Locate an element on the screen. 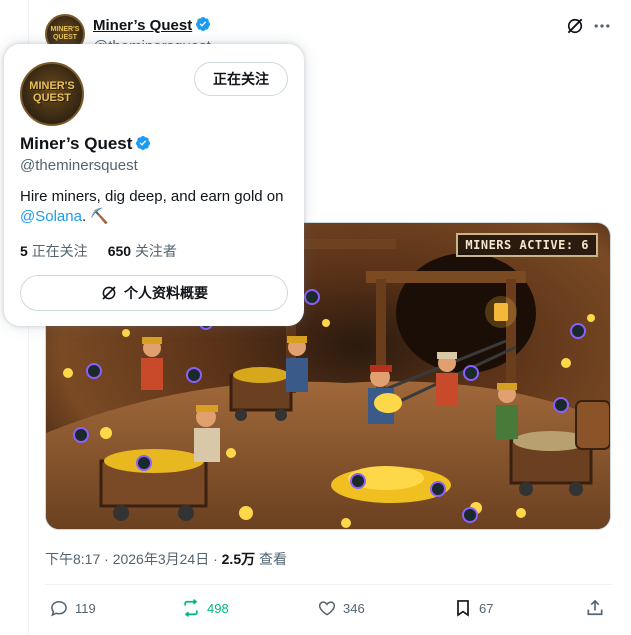 Image resolution: width=631 pixels, height=635 pixels. following-button: 正在关注 is located at coordinates (241, 79).